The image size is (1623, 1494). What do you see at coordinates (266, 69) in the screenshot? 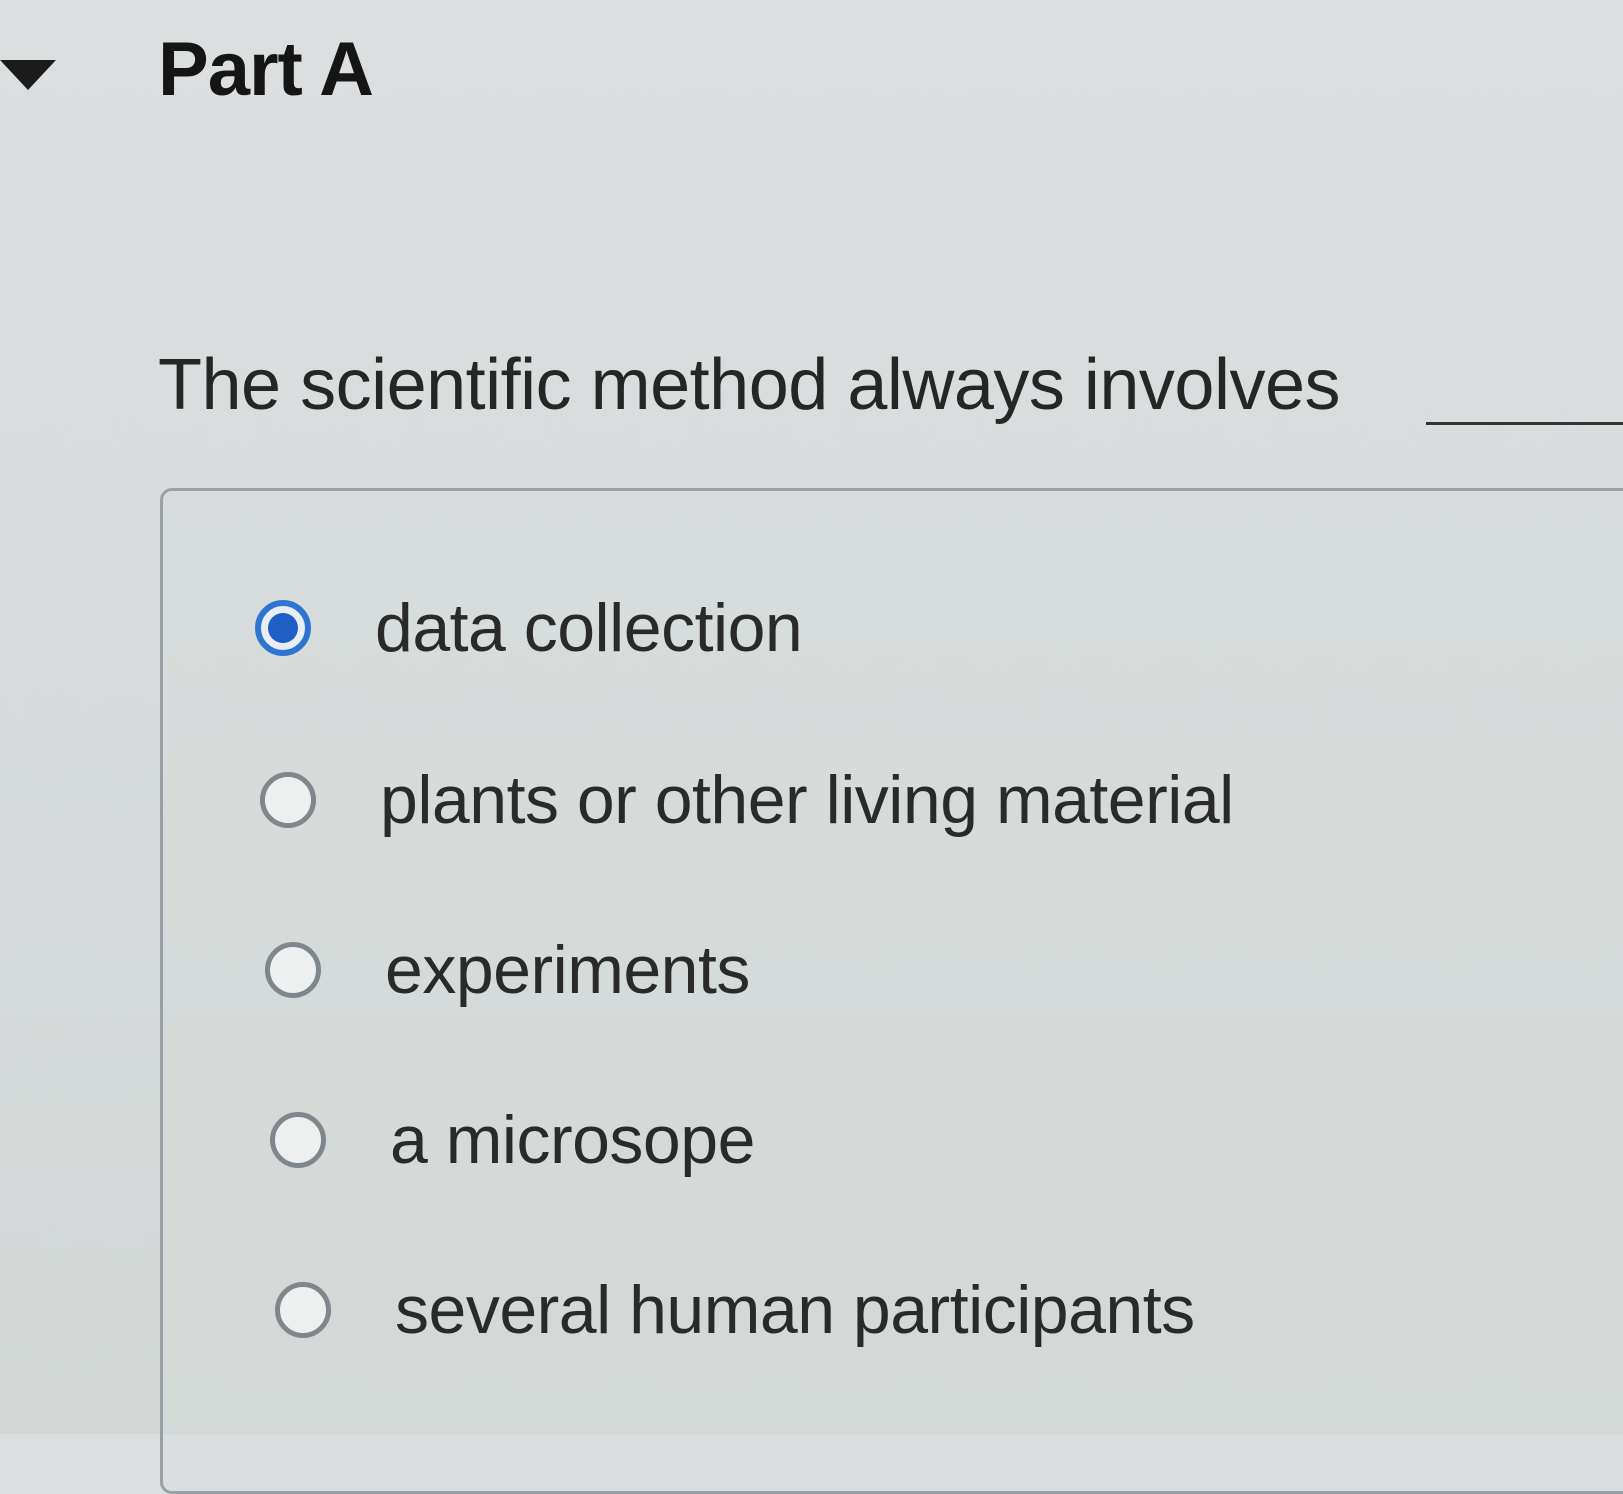
I see `part-title: Part A` at bounding box center [266, 69].